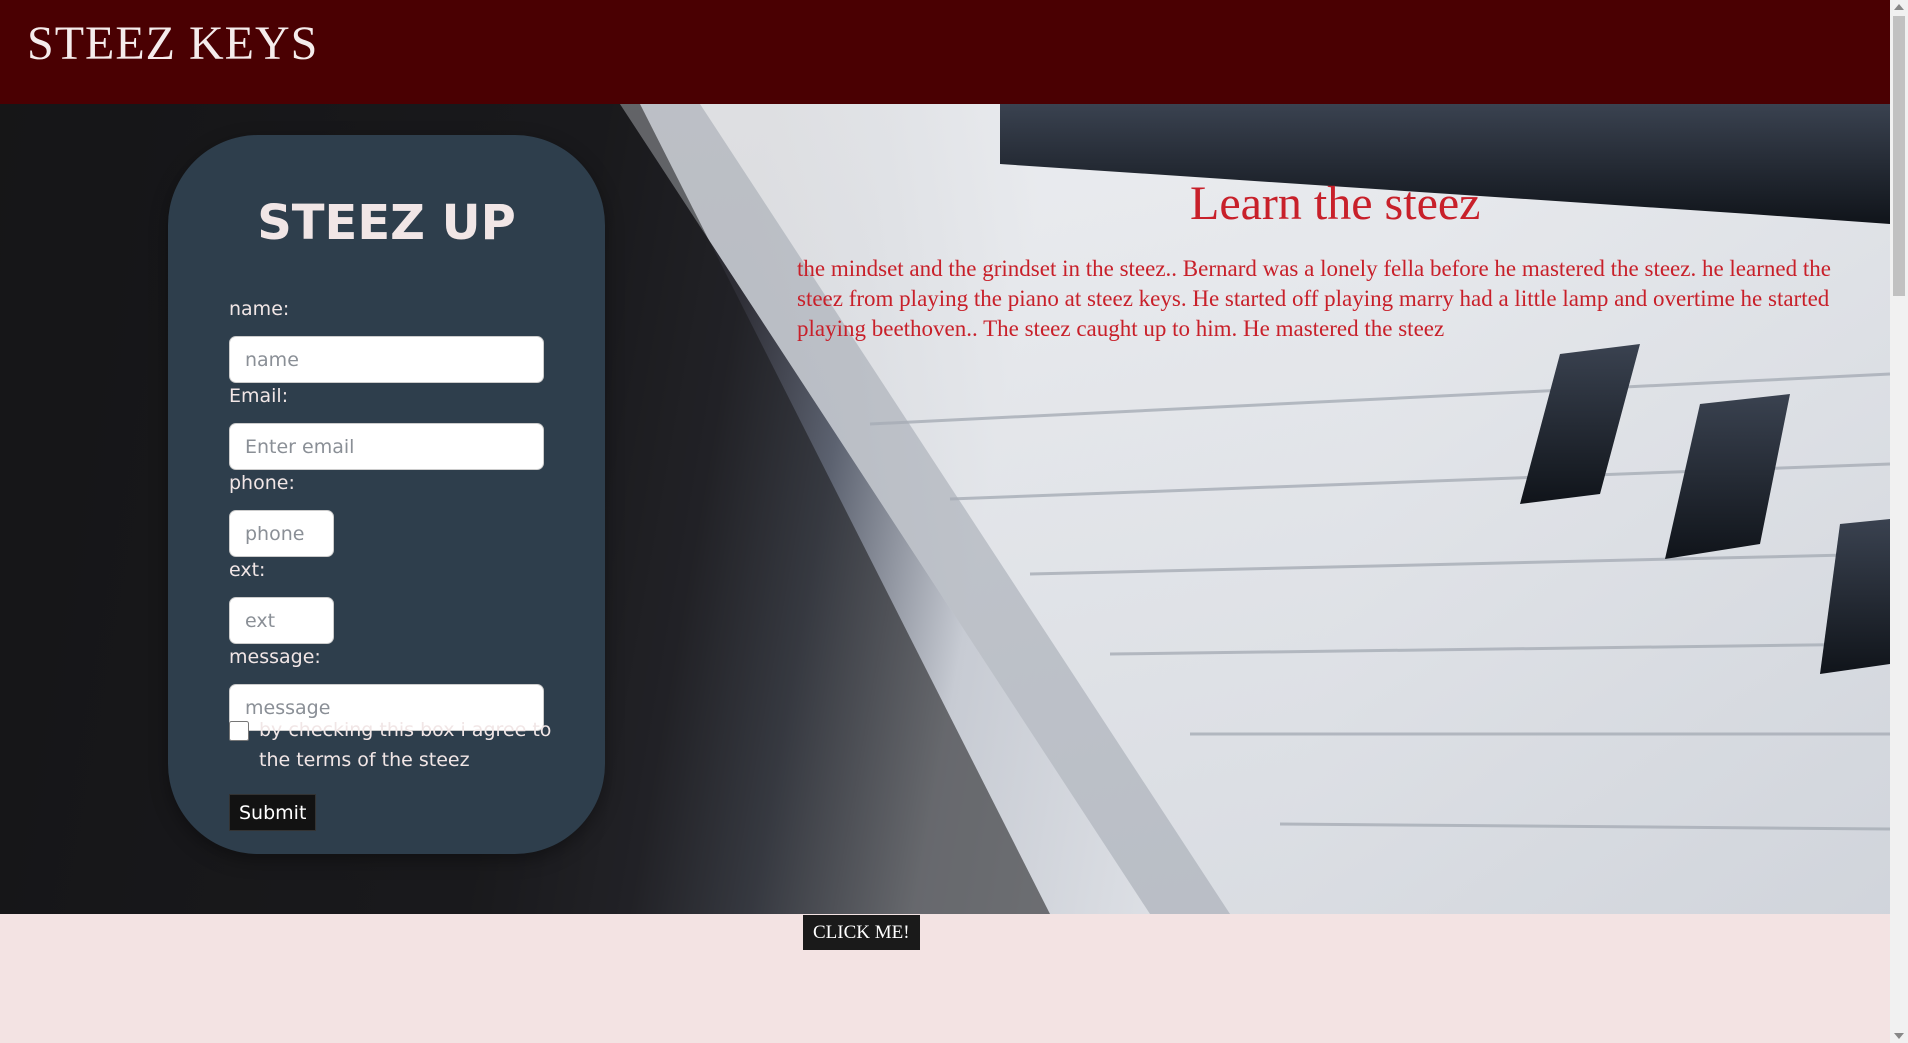  What do you see at coordinates (247, 570) in the screenshot?
I see `ext-label: ext:` at bounding box center [247, 570].